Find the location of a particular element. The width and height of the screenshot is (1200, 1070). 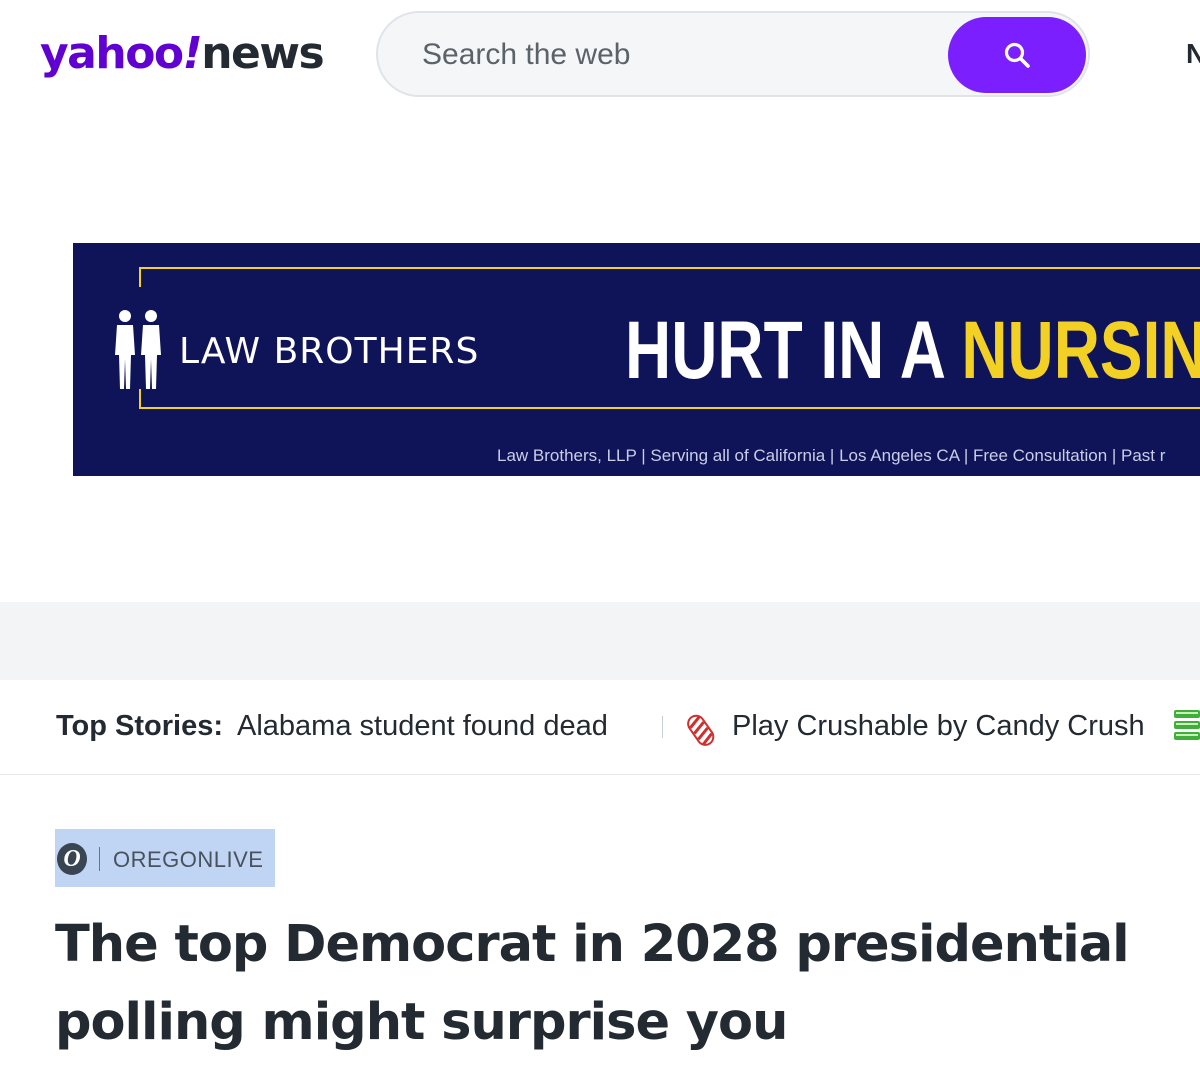

search-bar is located at coordinates (733, 54).